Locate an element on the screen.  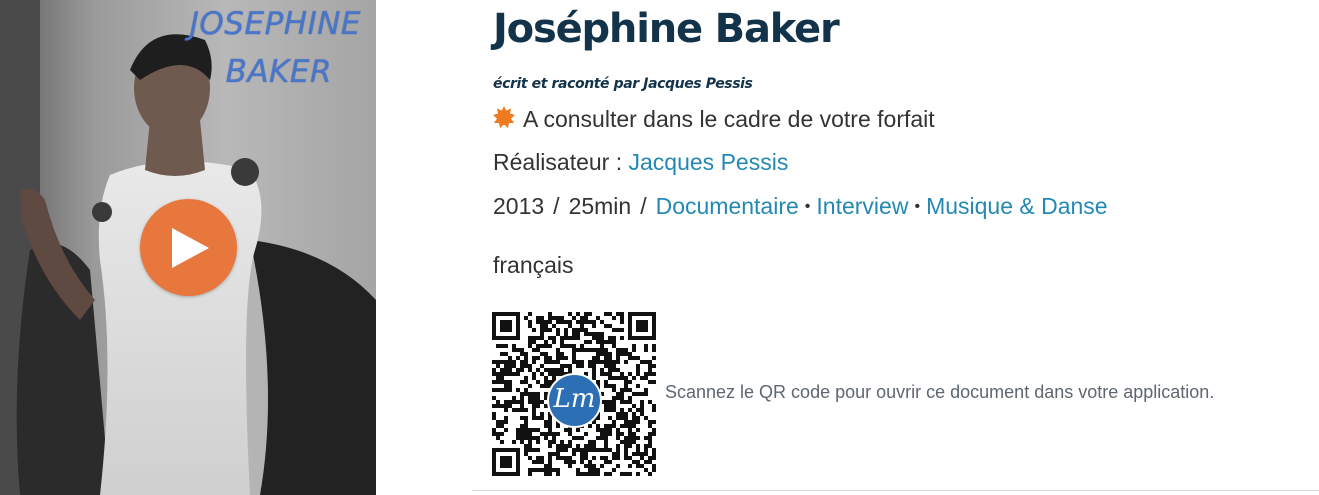
year: 2013 is located at coordinates (519, 206).